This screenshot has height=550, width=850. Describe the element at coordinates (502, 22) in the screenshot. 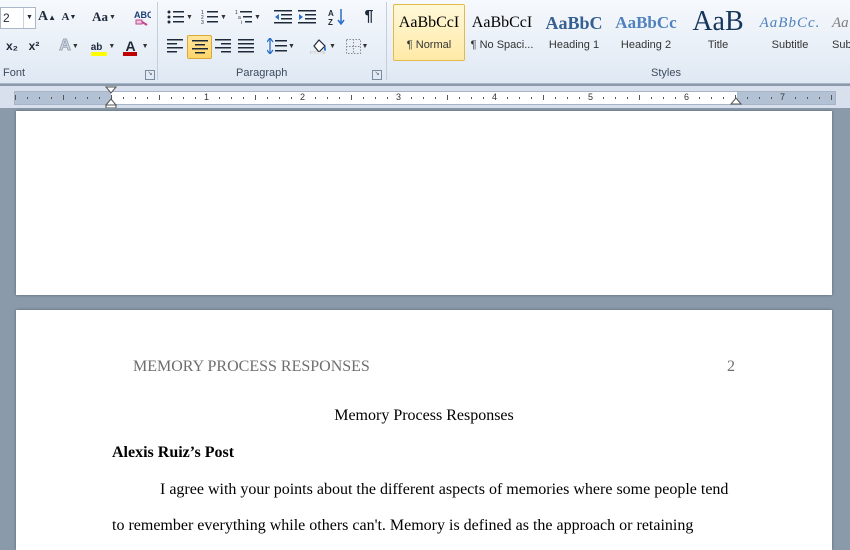

I see `style-sample: AaBbCcI` at that location.